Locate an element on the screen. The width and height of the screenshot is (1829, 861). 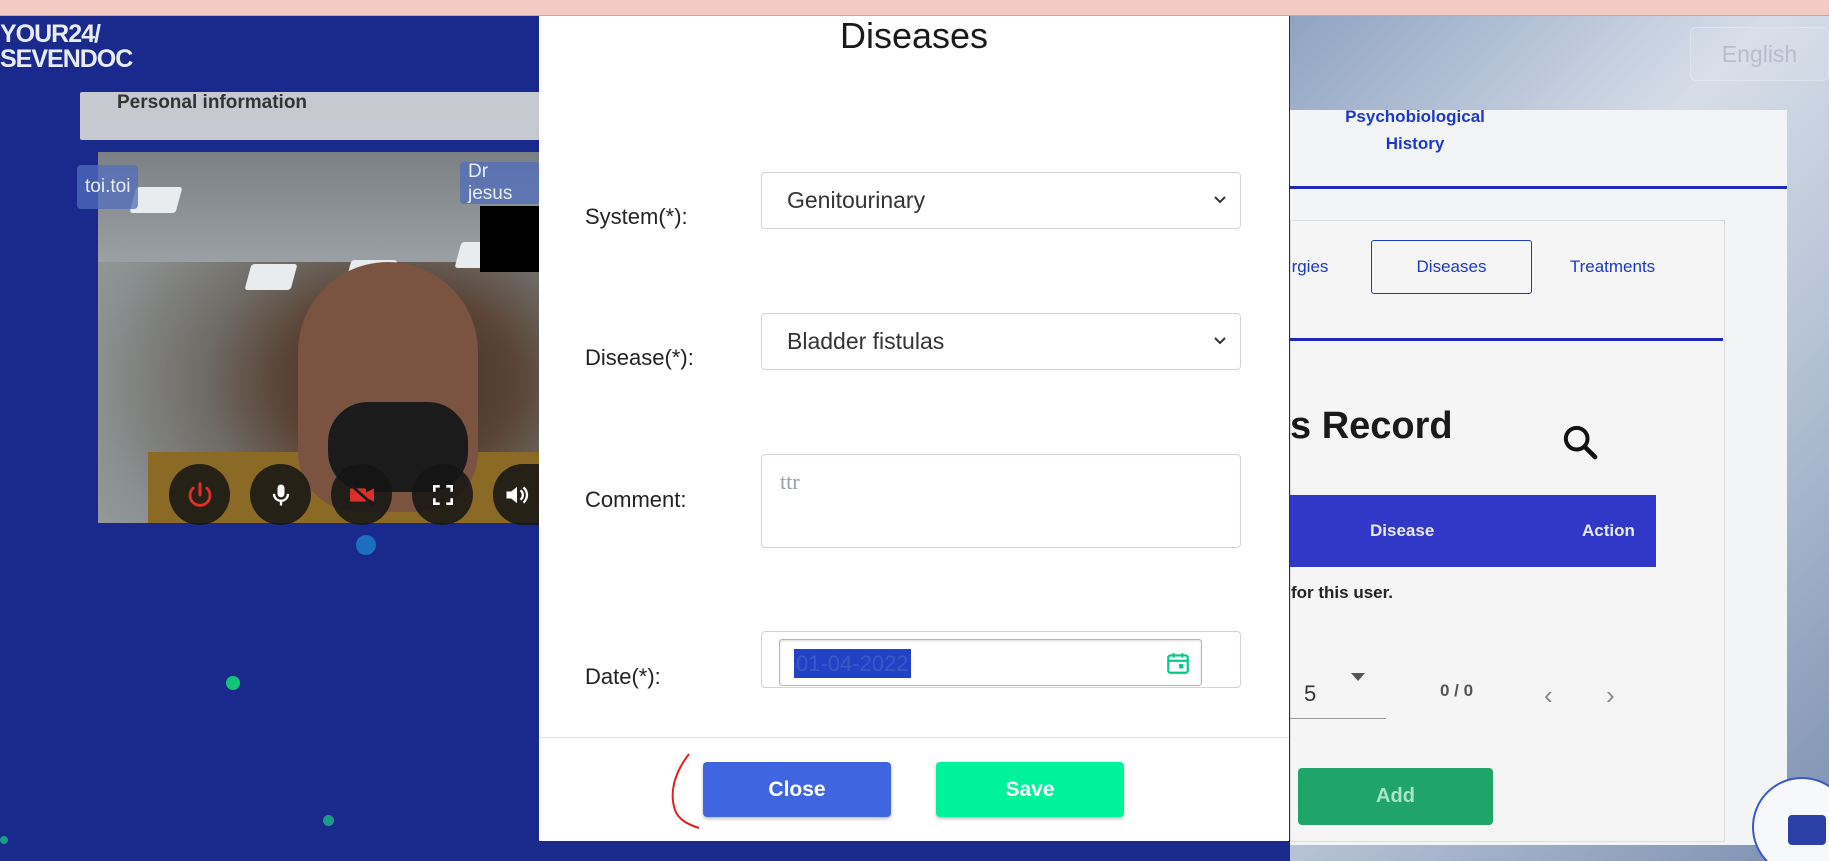
camera-toggle-button is located at coordinates (361, 494).